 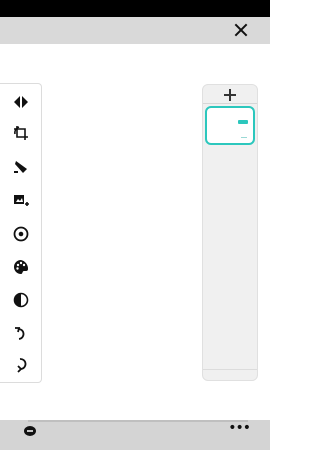 What do you see at coordinates (230, 125) in the screenshot?
I see `page-thumbnail` at bounding box center [230, 125].